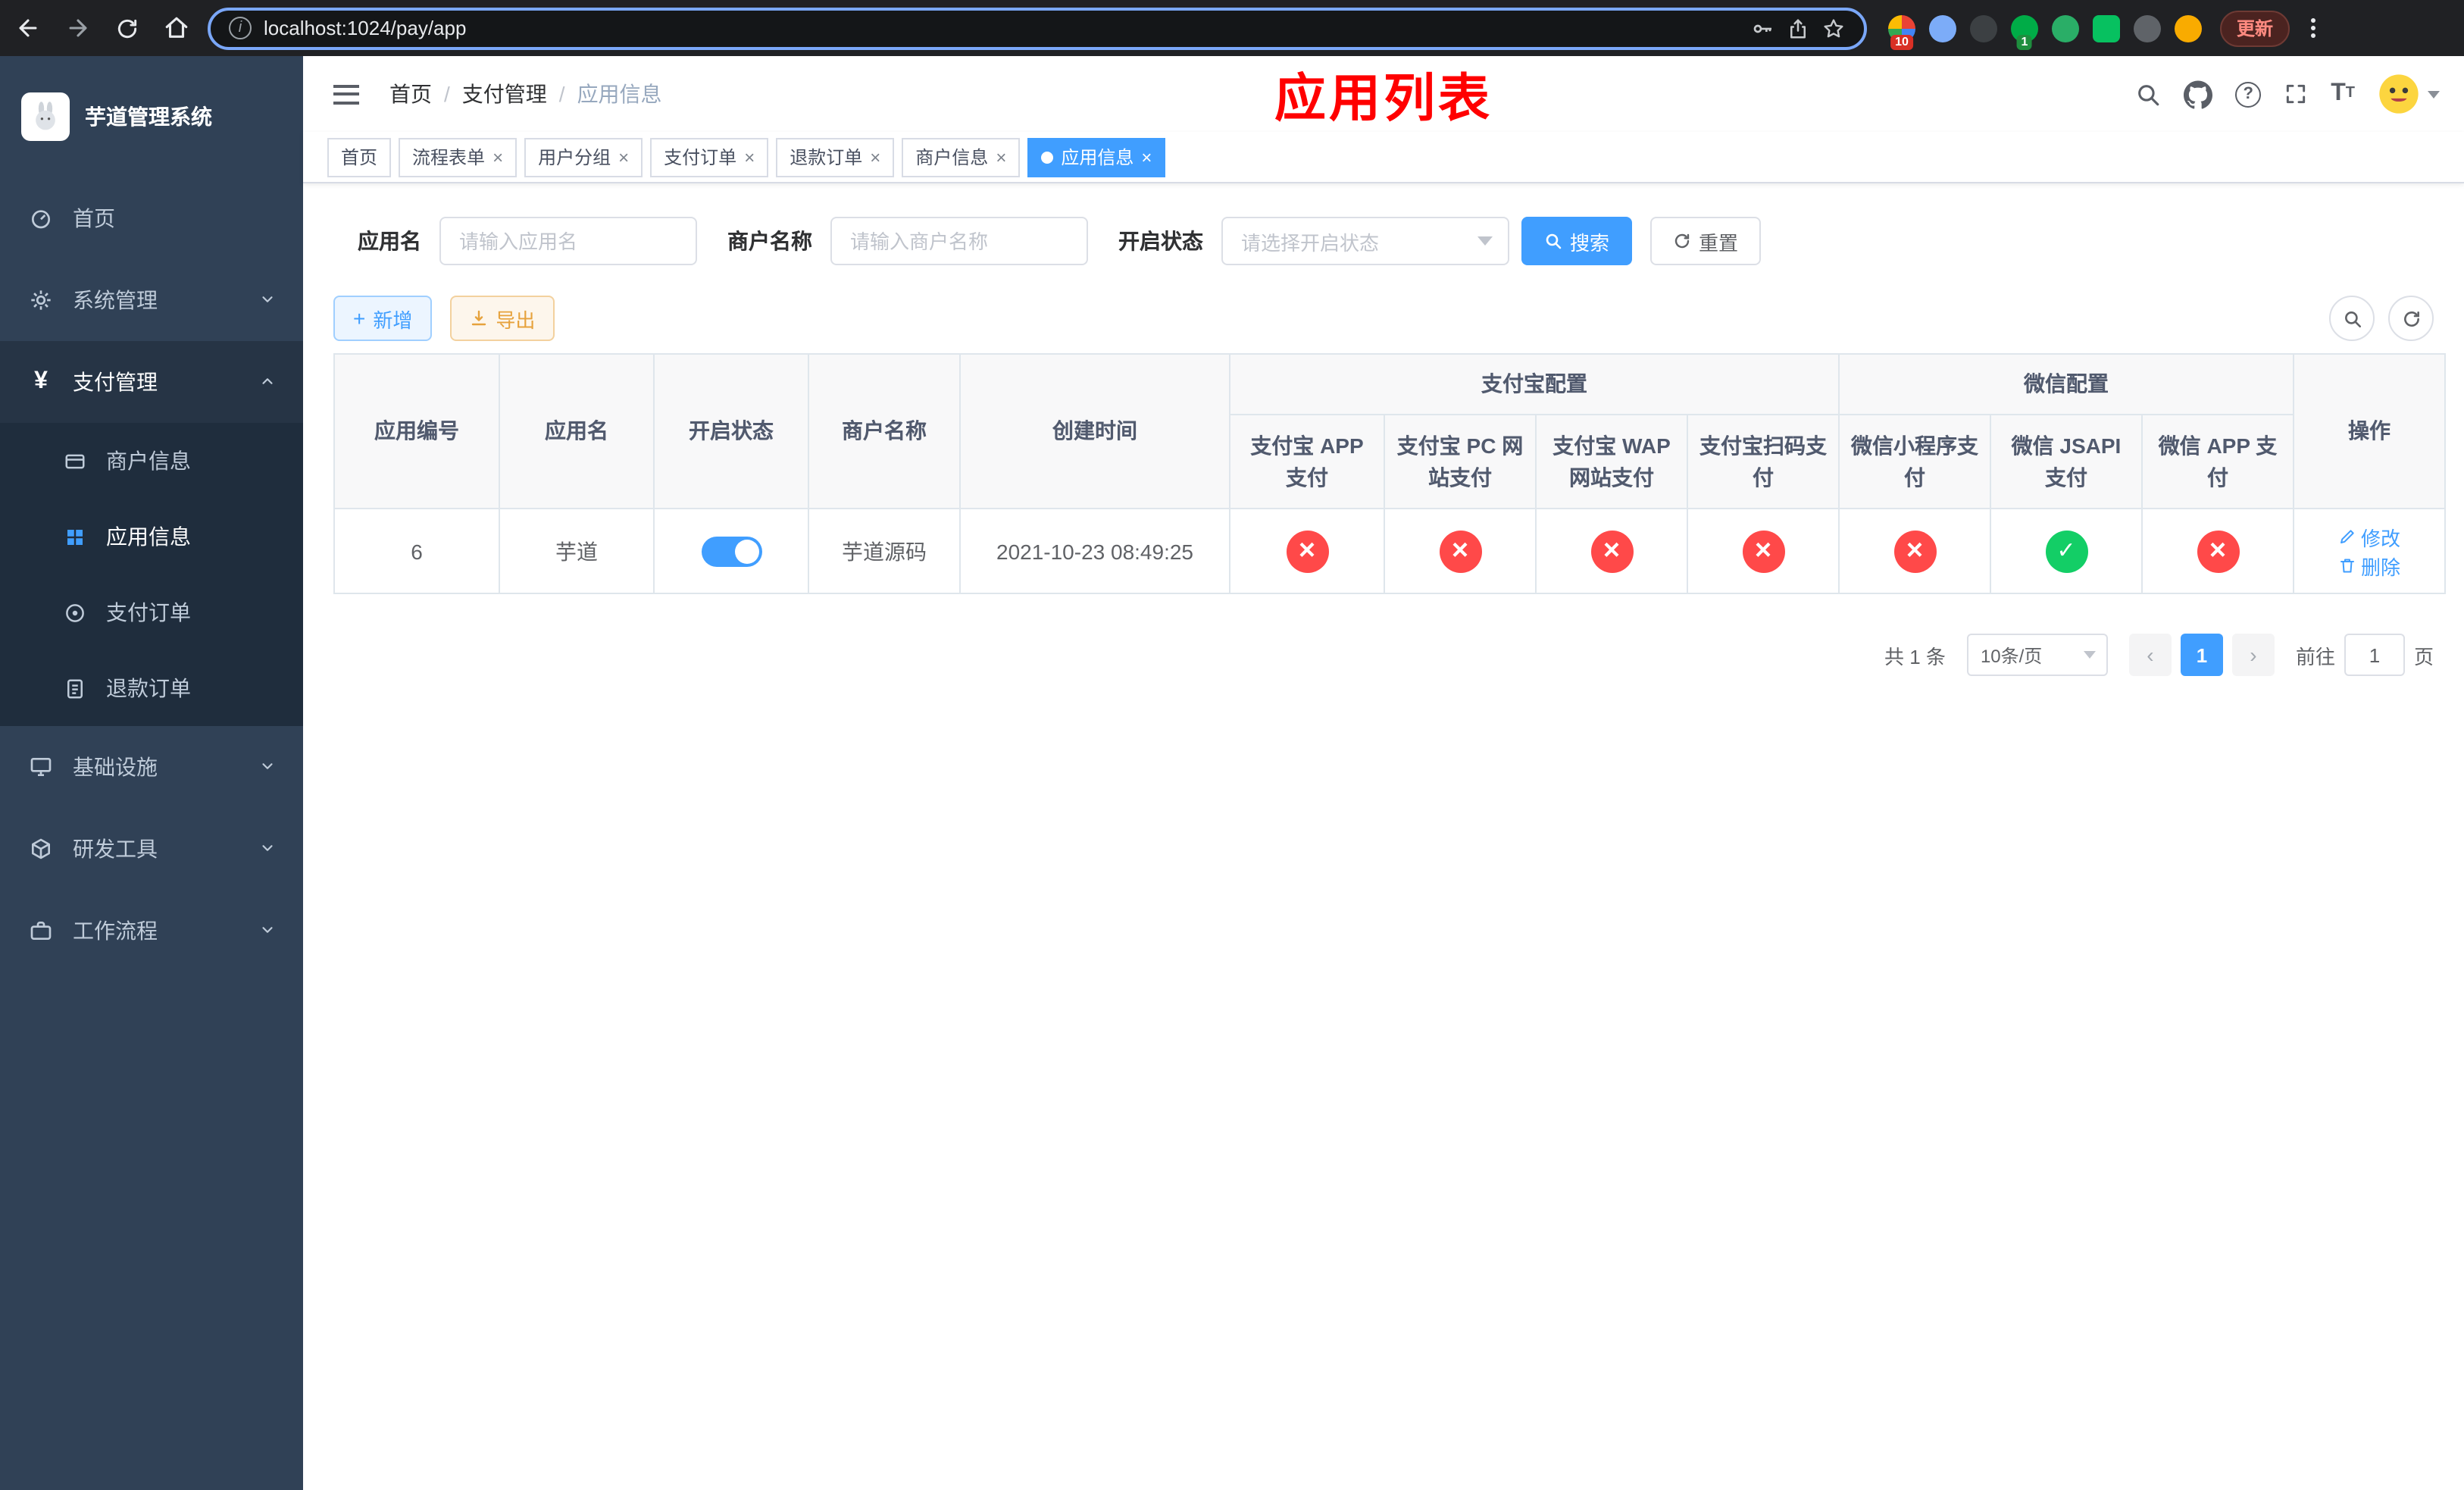 This screenshot has height=1490, width=2464. Describe the element at coordinates (1094, 551) in the screenshot. I see `cell-created: 2021-10-23 08:49:25` at that location.